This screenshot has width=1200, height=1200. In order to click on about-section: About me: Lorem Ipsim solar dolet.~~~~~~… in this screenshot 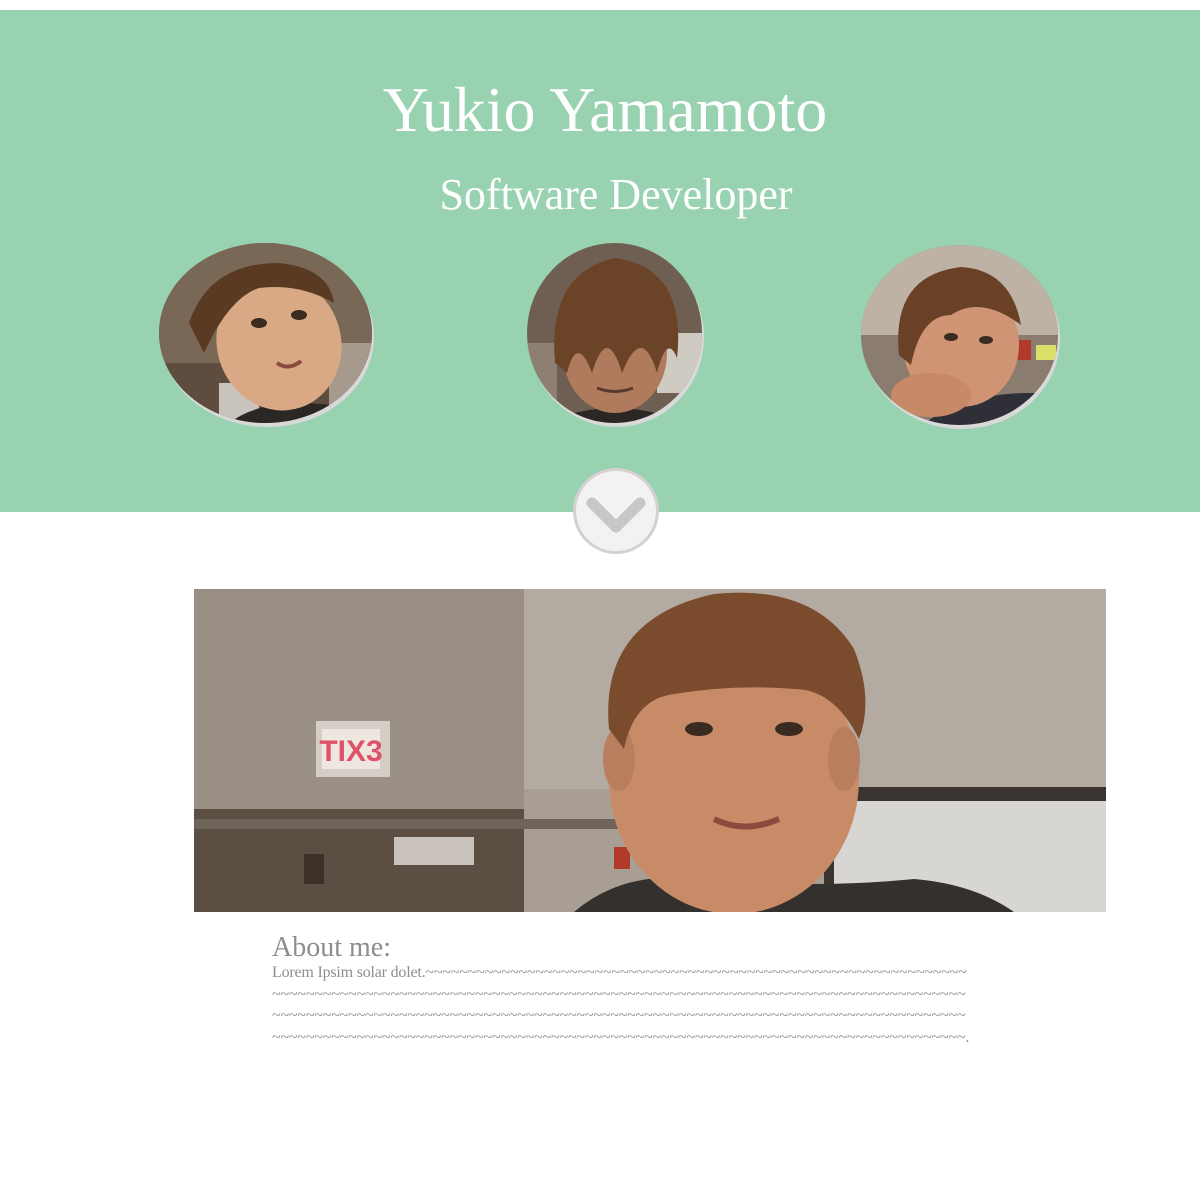, I will do `click(622, 991)`.